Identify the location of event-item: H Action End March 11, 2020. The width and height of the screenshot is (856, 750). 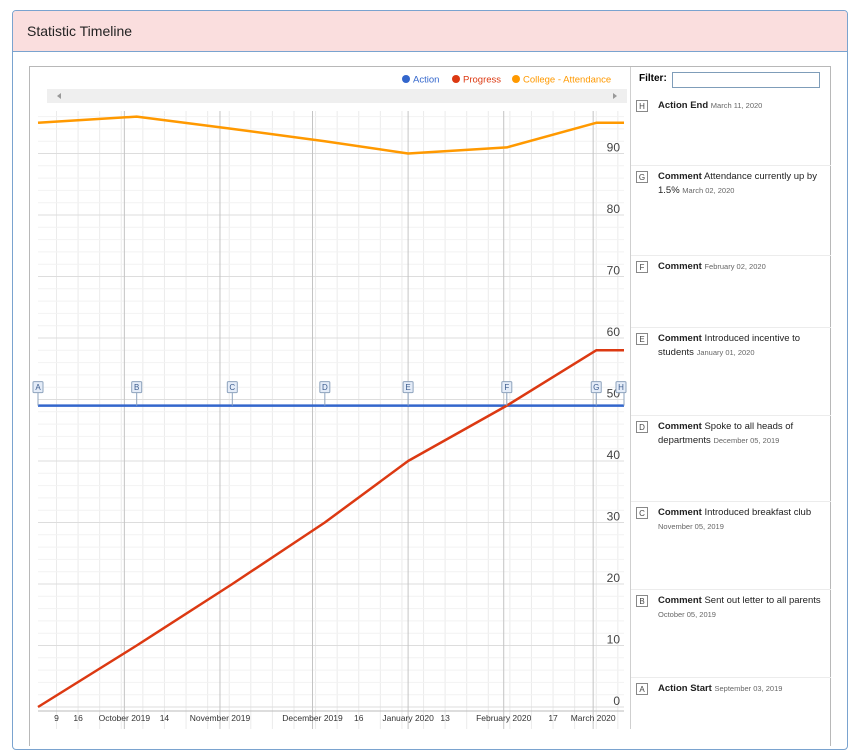
(731, 130).